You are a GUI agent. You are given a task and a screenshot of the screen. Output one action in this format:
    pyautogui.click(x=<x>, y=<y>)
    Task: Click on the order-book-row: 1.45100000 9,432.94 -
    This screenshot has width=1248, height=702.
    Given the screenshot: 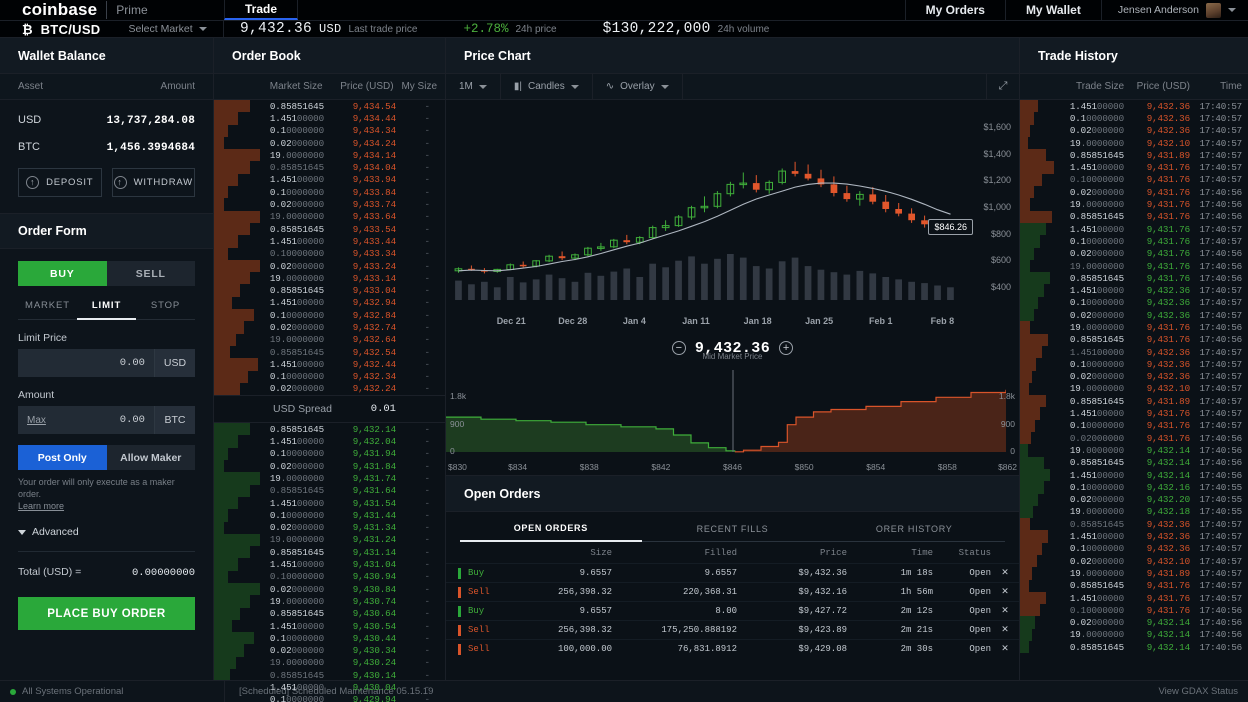 What is the action you would take?
    pyautogui.click(x=329, y=303)
    